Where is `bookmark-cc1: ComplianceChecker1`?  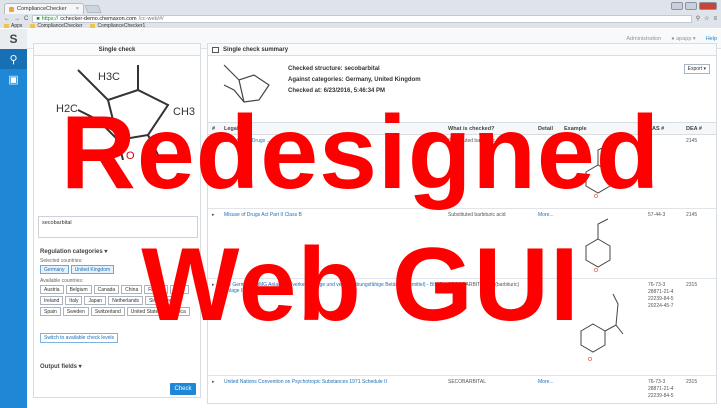
bookmark-cc1: ComplianceChecker1 is located at coordinates (117, 26).